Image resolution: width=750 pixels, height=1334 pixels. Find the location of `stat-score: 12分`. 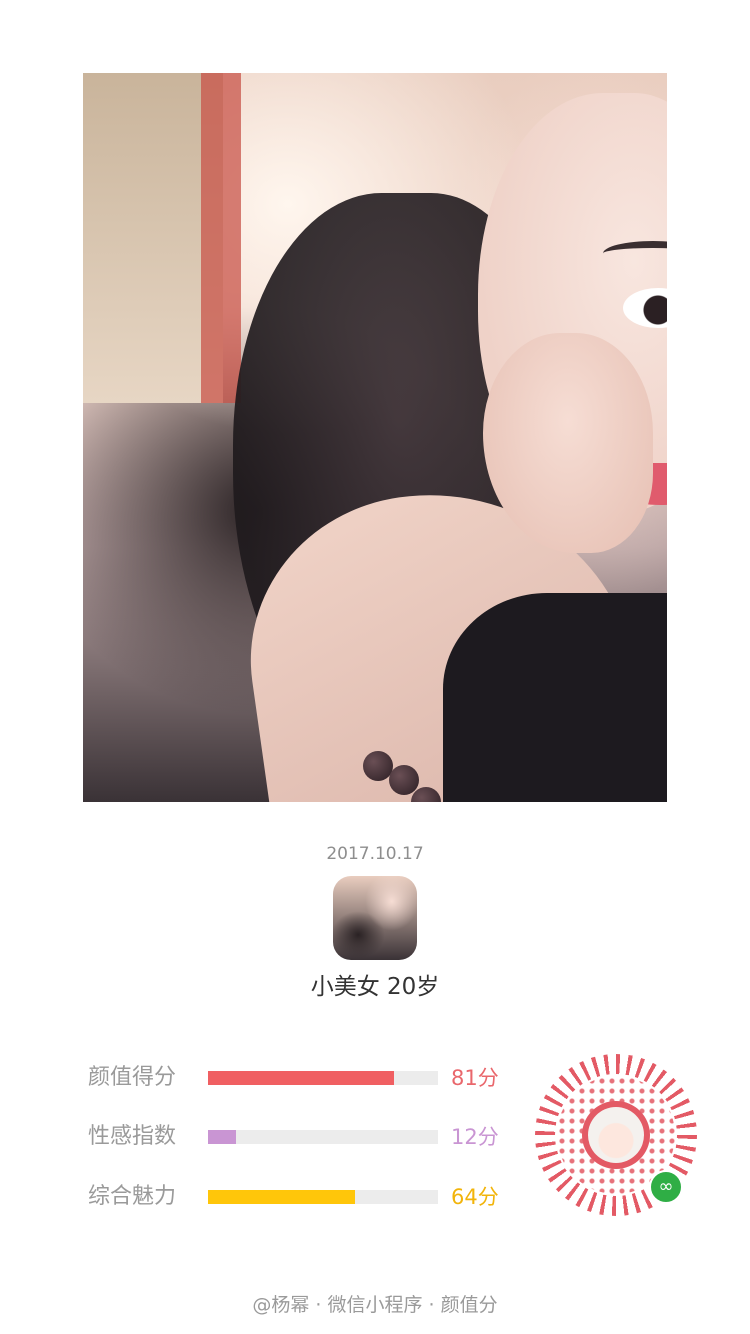

stat-score: 12分 is located at coordinates (475, 1137).